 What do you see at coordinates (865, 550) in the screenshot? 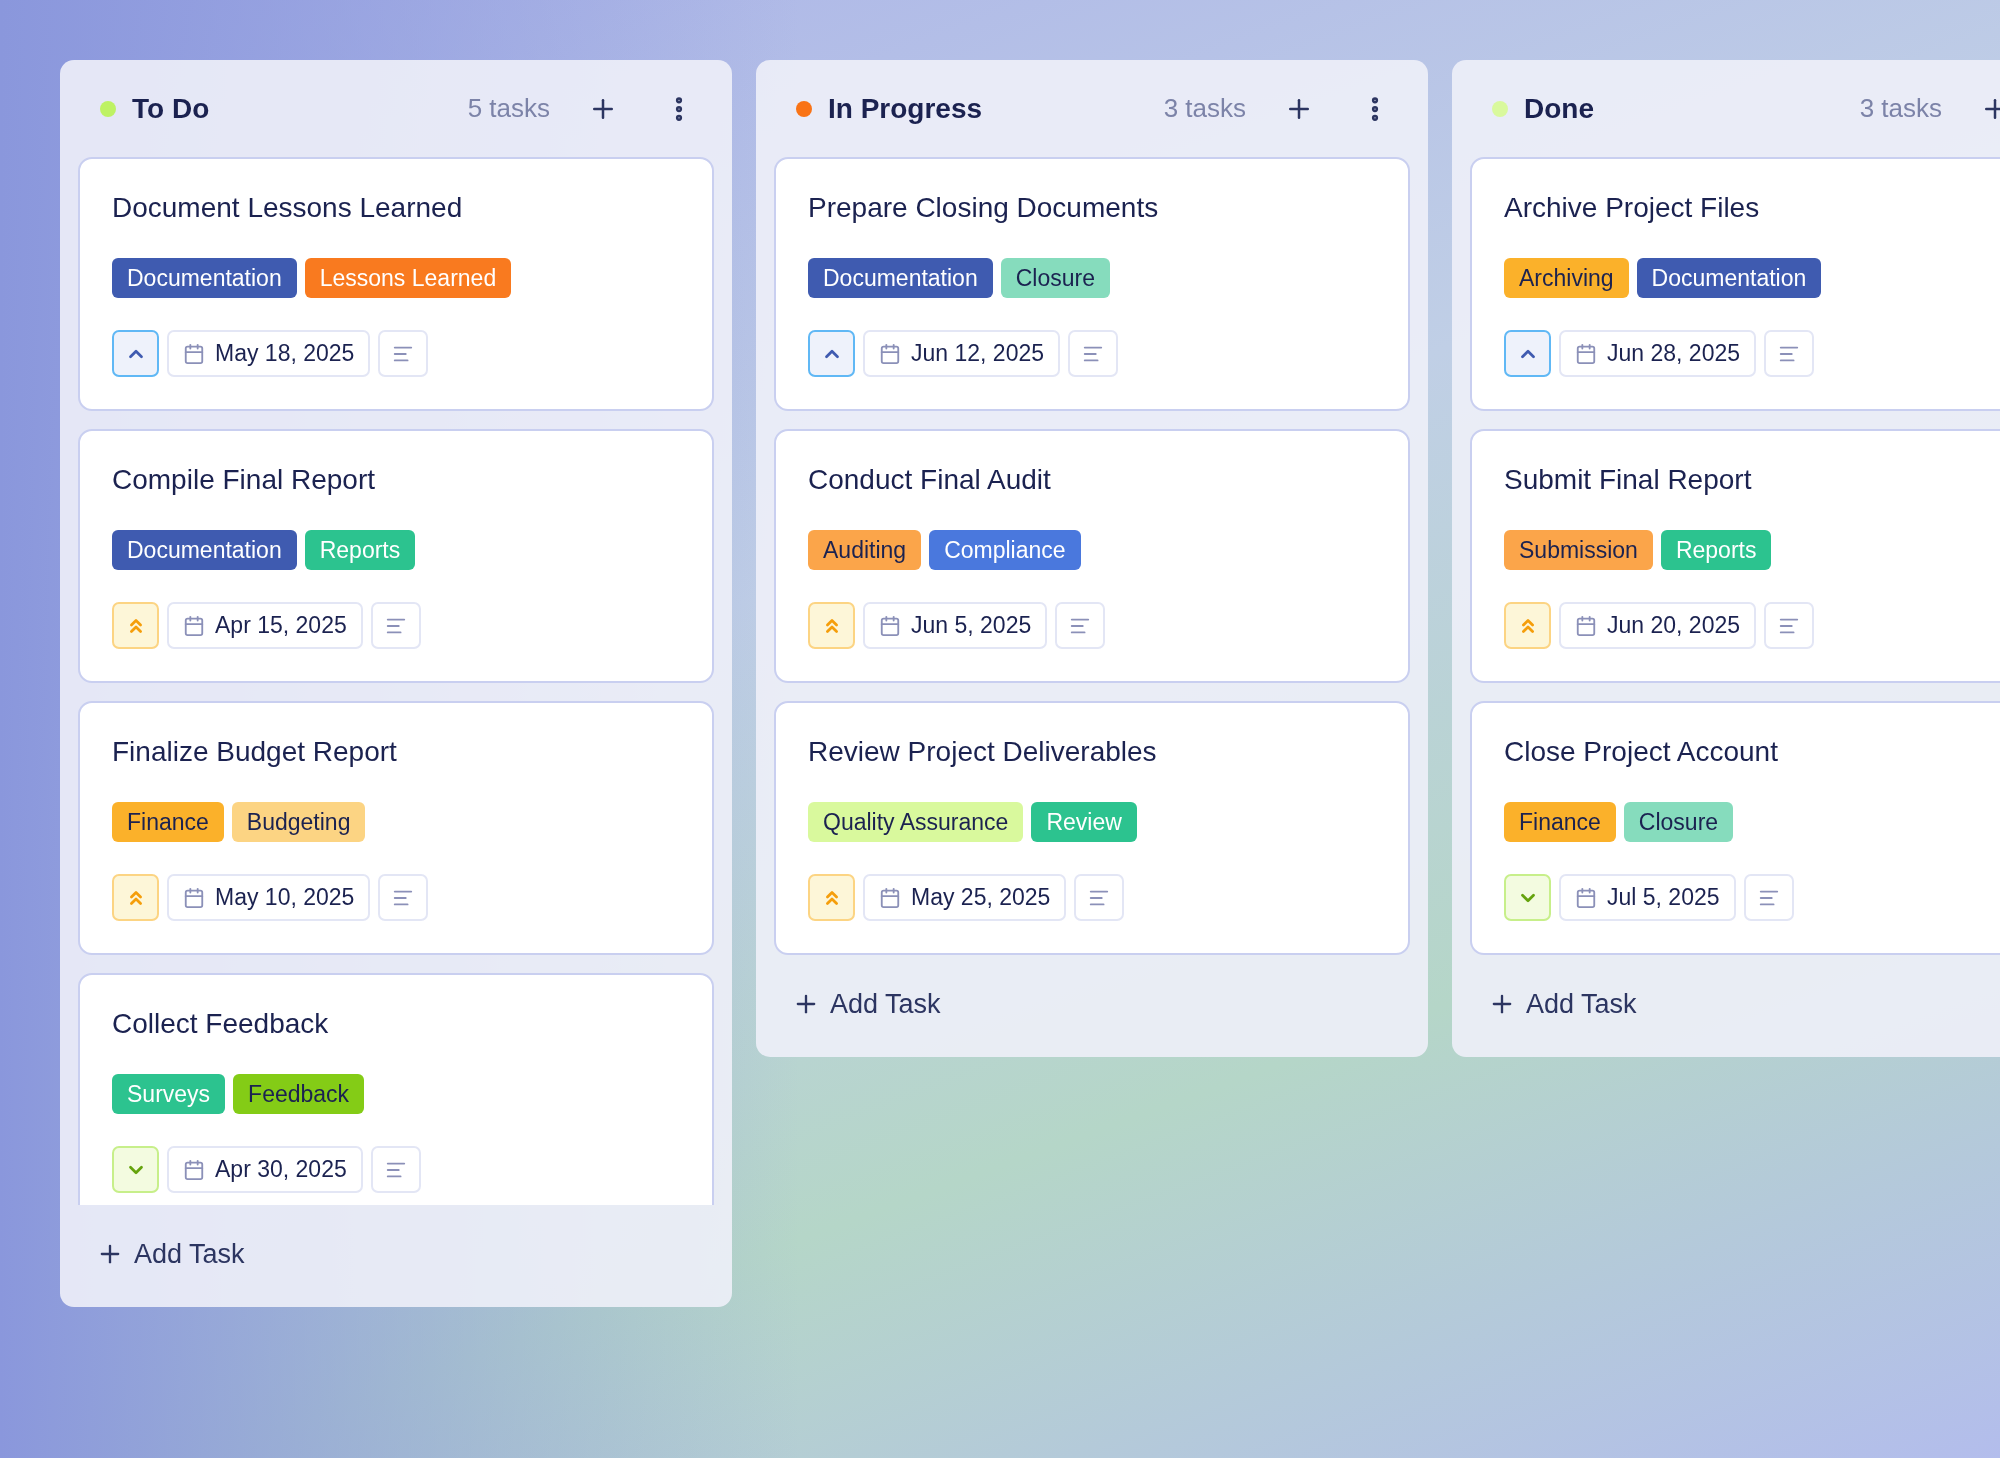
I see `tag: Auditing` at bounding box center [865, 550].